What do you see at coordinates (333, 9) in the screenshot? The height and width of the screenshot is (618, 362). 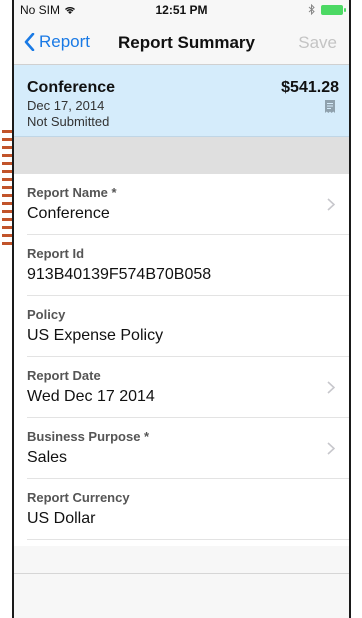 I see `battery-icon` at bounding box center [333, 9].